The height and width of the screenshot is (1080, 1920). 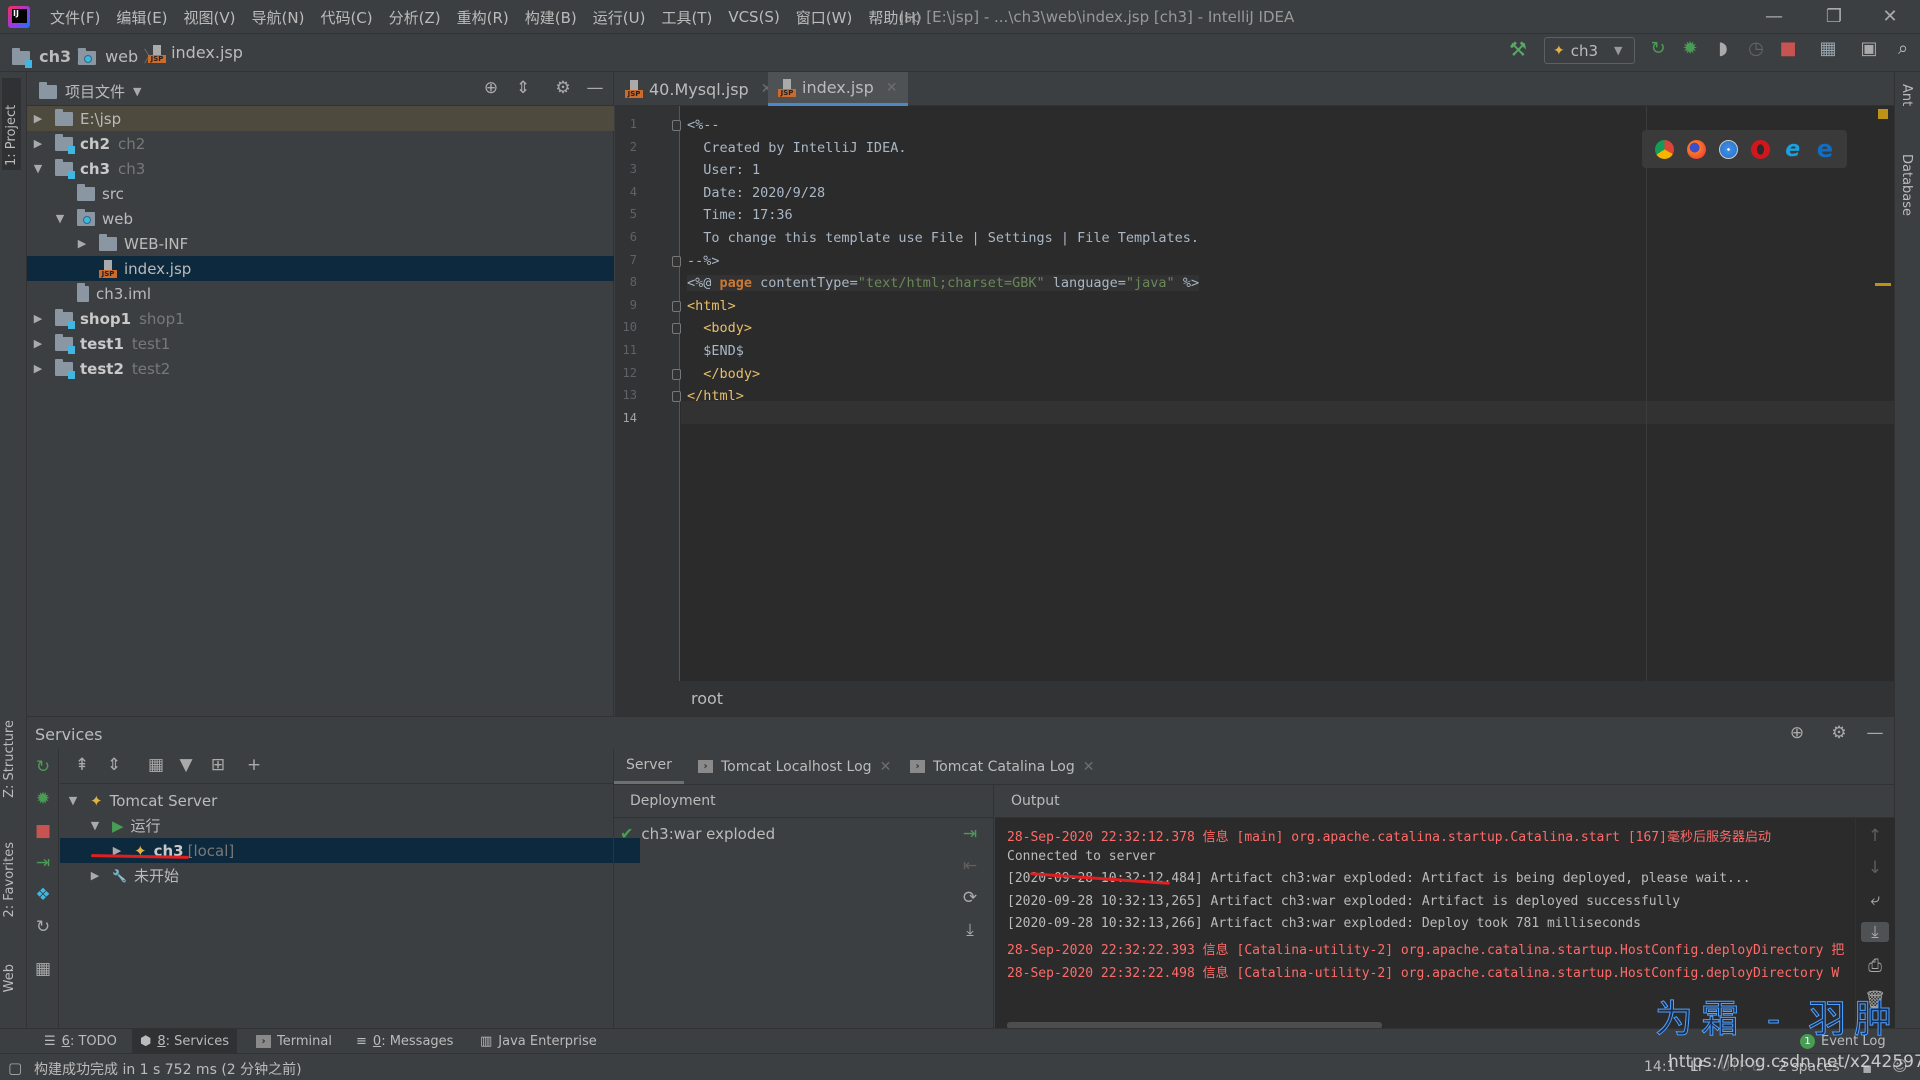 What do you see at coordinates (1002, 766) in the screenshot?
I see `tab-tomcat-catalina-log: › Tomcat Catalina Log ✕` at bounding box center [1002, 766].